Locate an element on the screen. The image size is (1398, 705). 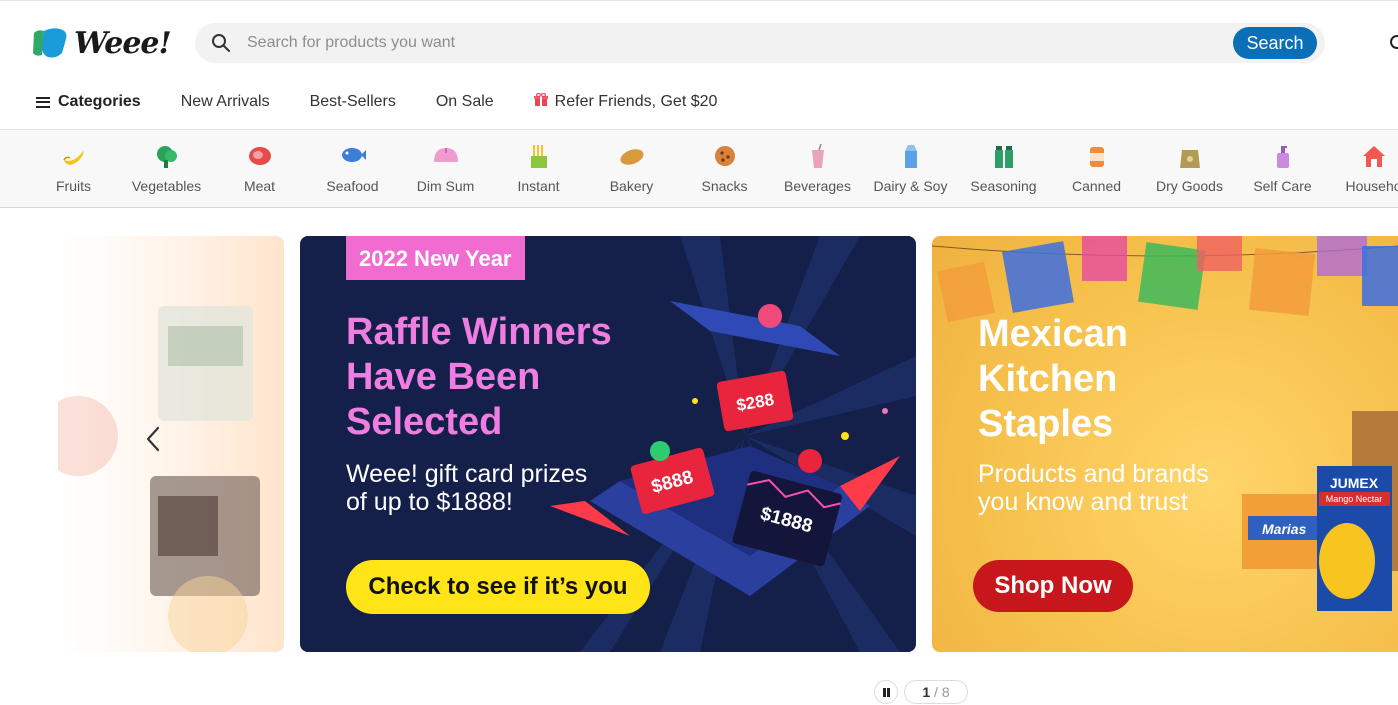
category-snacks: Snacks is located at coordinates (724, 168).